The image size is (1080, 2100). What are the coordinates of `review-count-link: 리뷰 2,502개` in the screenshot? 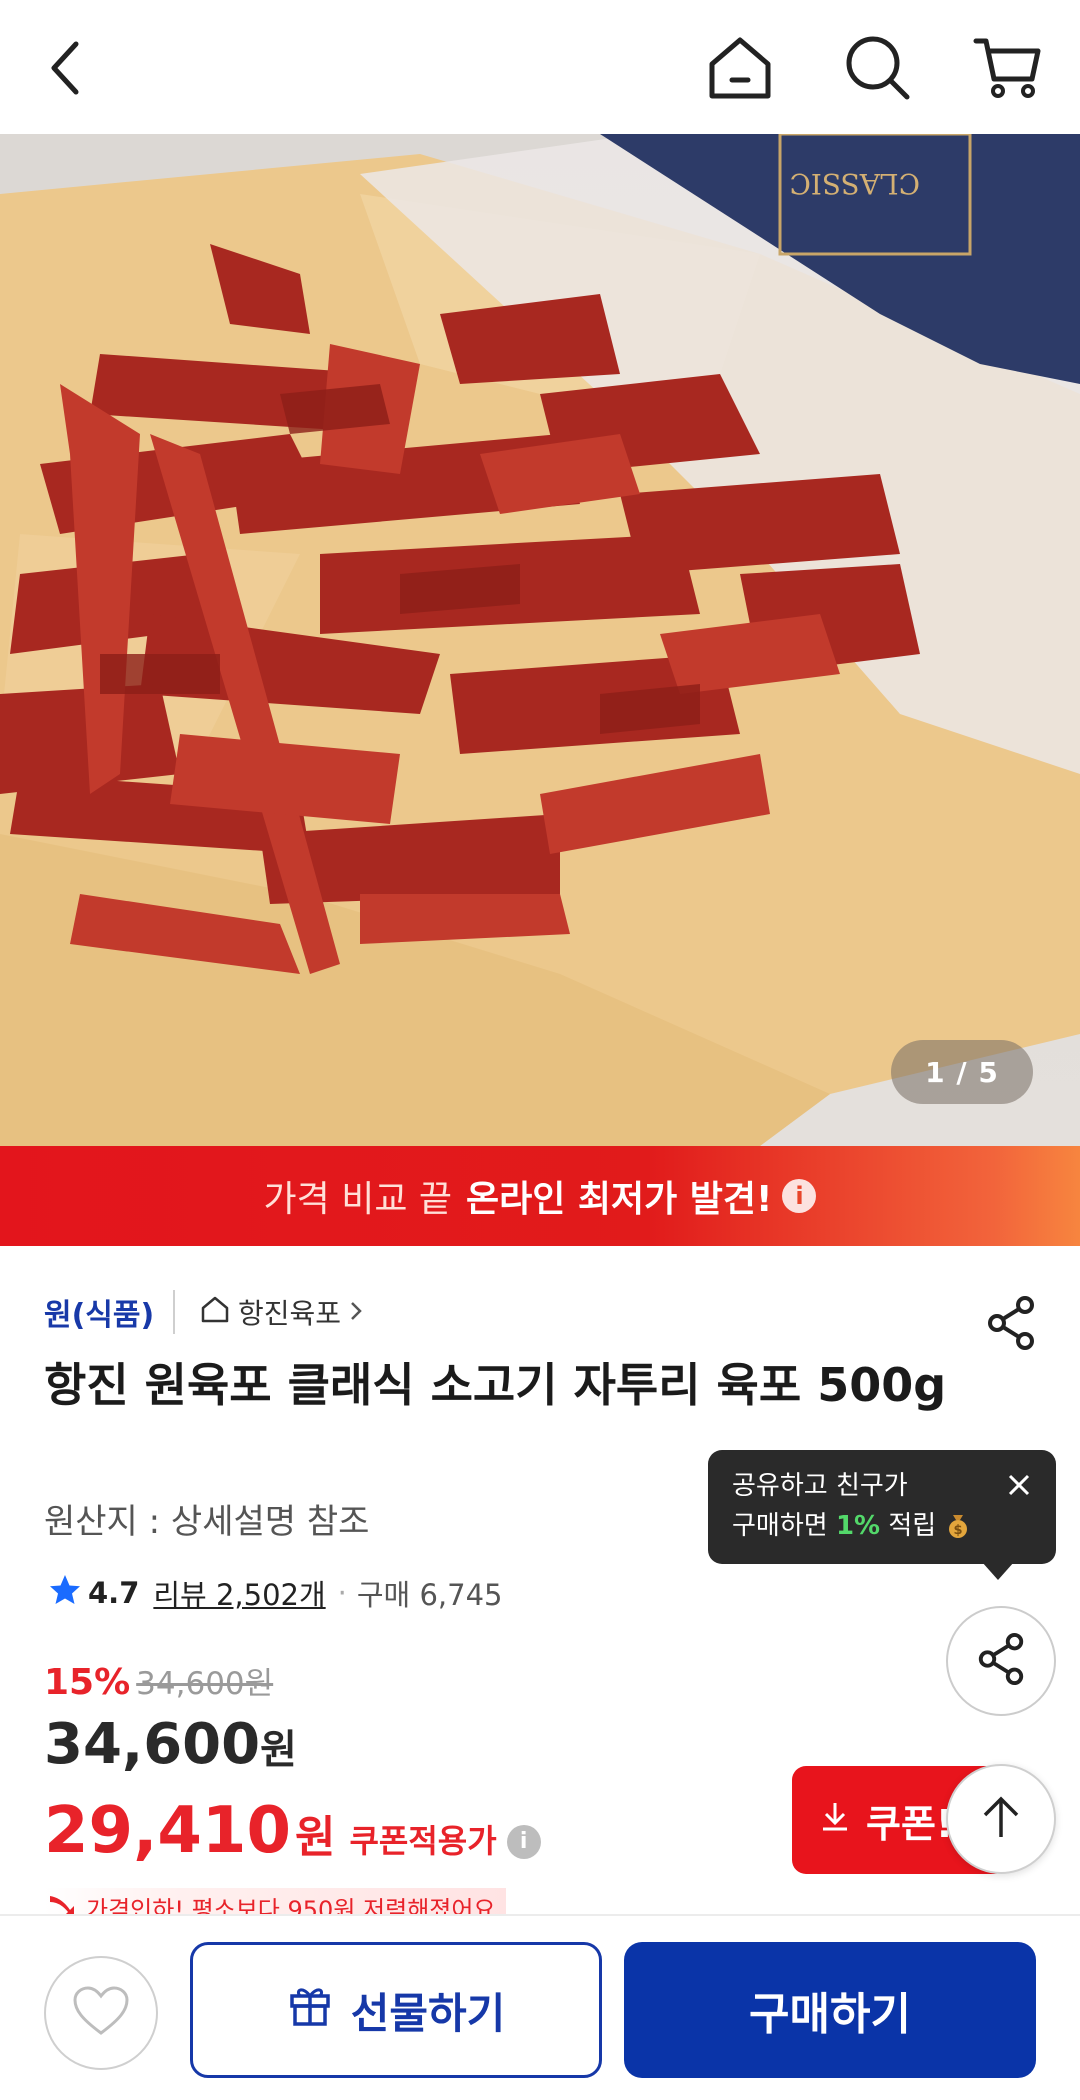 It's located at (239, 1593).